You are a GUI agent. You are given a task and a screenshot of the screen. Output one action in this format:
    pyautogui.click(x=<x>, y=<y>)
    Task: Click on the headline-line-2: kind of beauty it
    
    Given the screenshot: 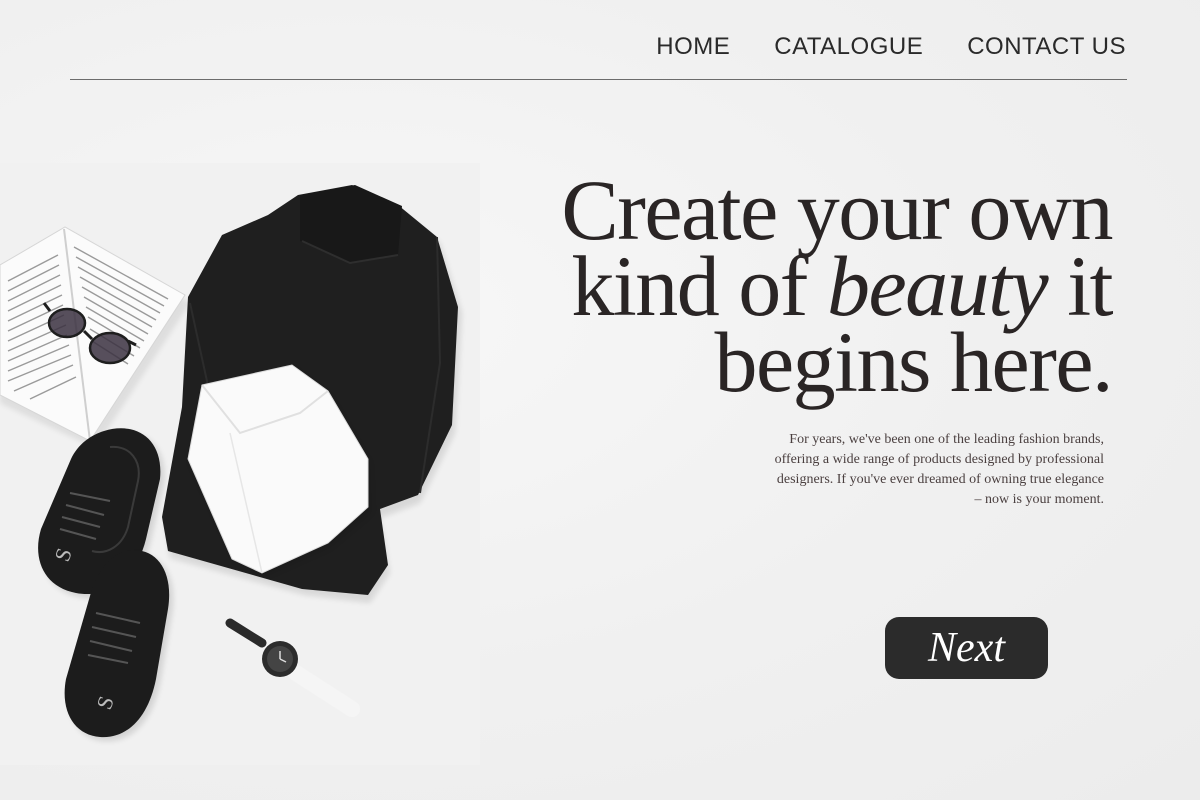 What is the action you would take?
    pyautogui.click(x=792, y=286)
    